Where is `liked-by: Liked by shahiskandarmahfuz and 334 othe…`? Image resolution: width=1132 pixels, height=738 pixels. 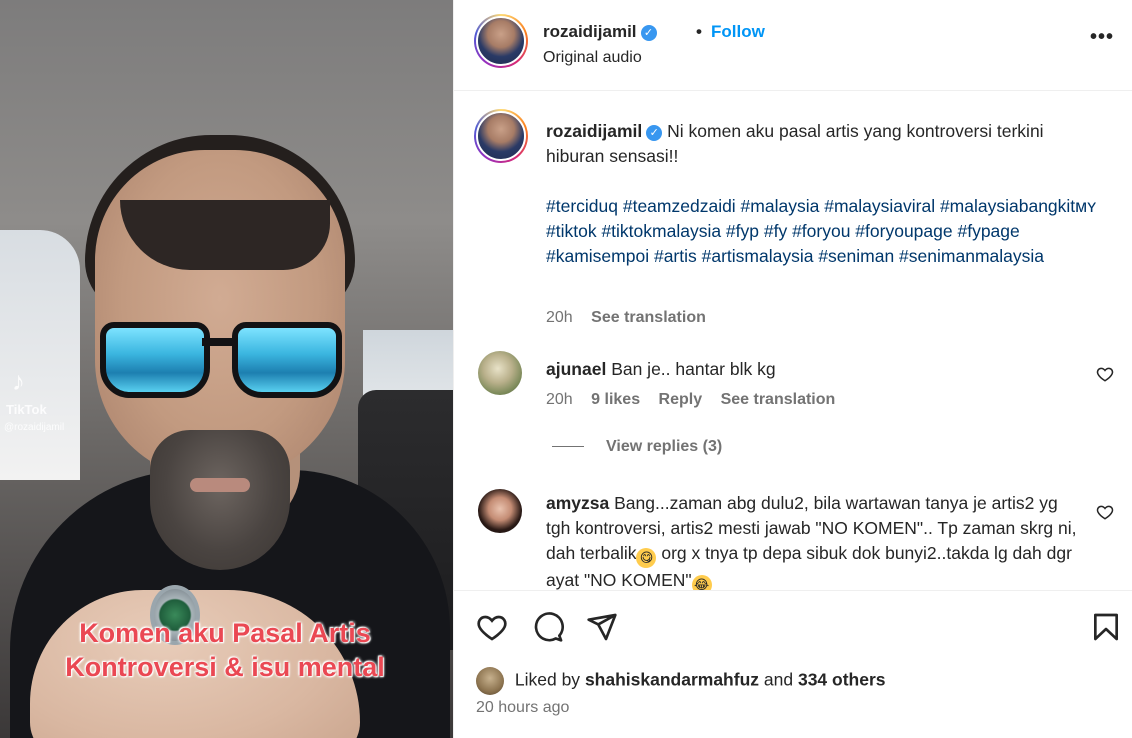 liked-by: Liked by shahiskandarmahfuz and 334 othe… is located at coordinates (681, 682).